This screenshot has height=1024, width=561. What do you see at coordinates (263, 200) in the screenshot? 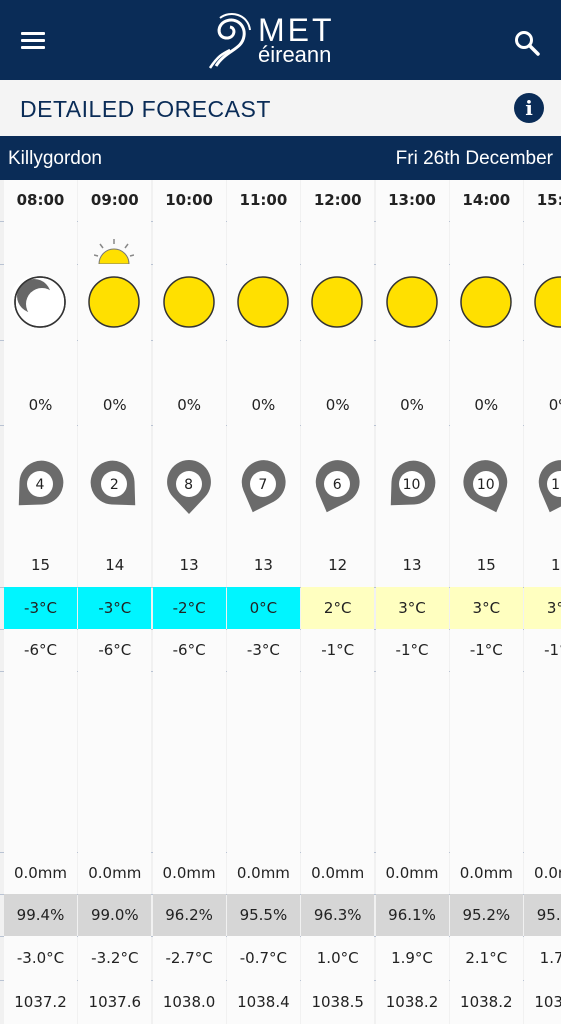
I see `hour-time: 11:00` at bounding box center [263, 200].